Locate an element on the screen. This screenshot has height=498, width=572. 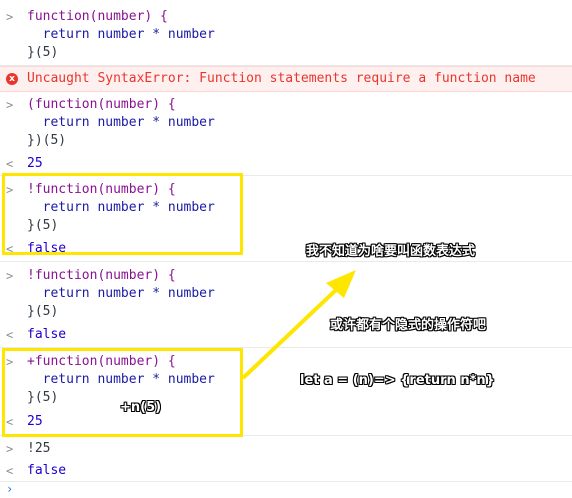
annotation-note: 或许都有个隐式的操作符吧 is located at coordinates (408, 325).